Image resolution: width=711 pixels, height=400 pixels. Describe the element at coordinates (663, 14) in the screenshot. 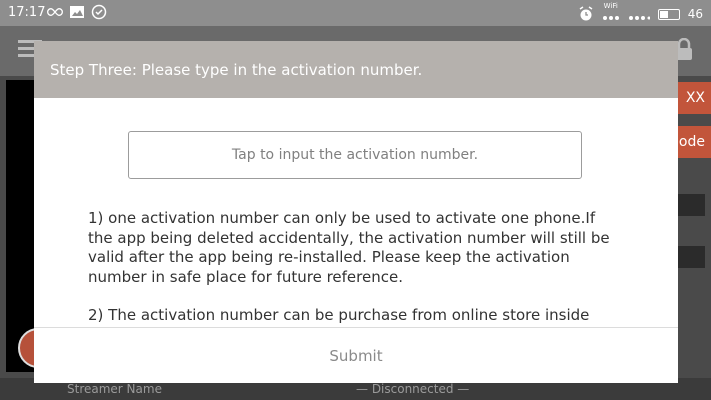

I see `battery-fill` at that location.